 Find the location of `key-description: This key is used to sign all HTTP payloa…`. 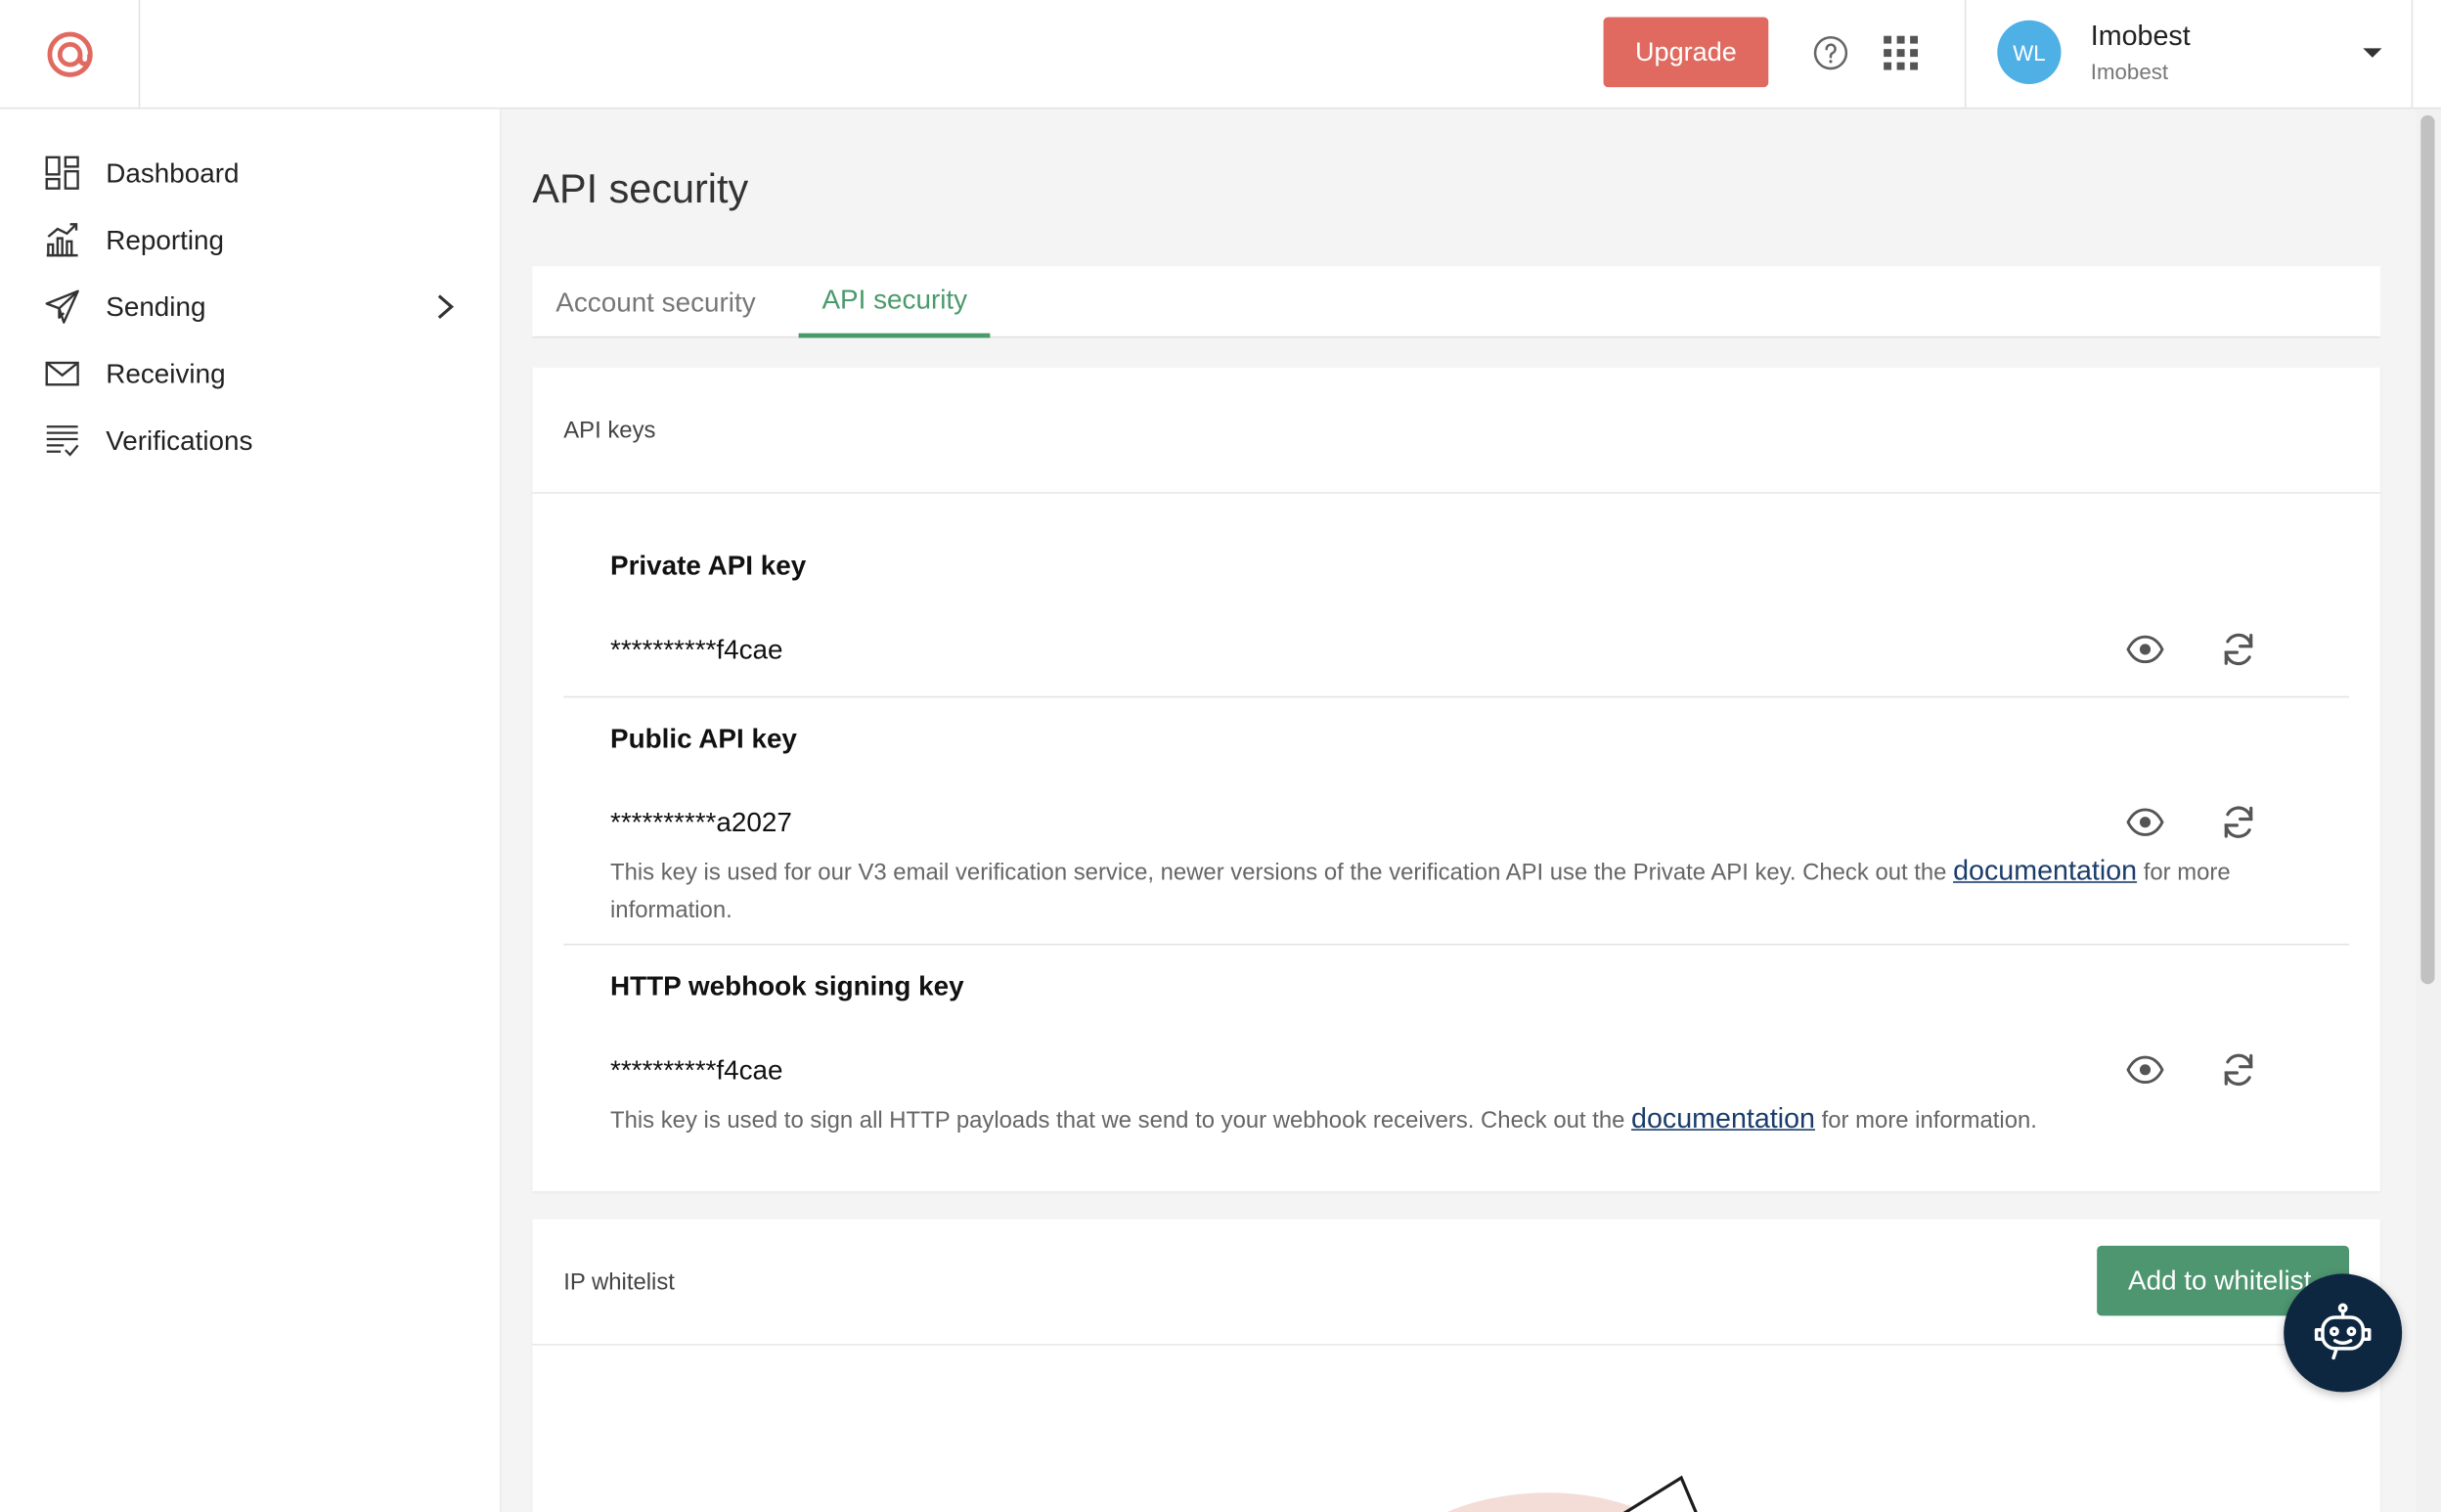

key-description: This key is used to sign all HTTP payloa… is located at coordinates (1435, 1120).